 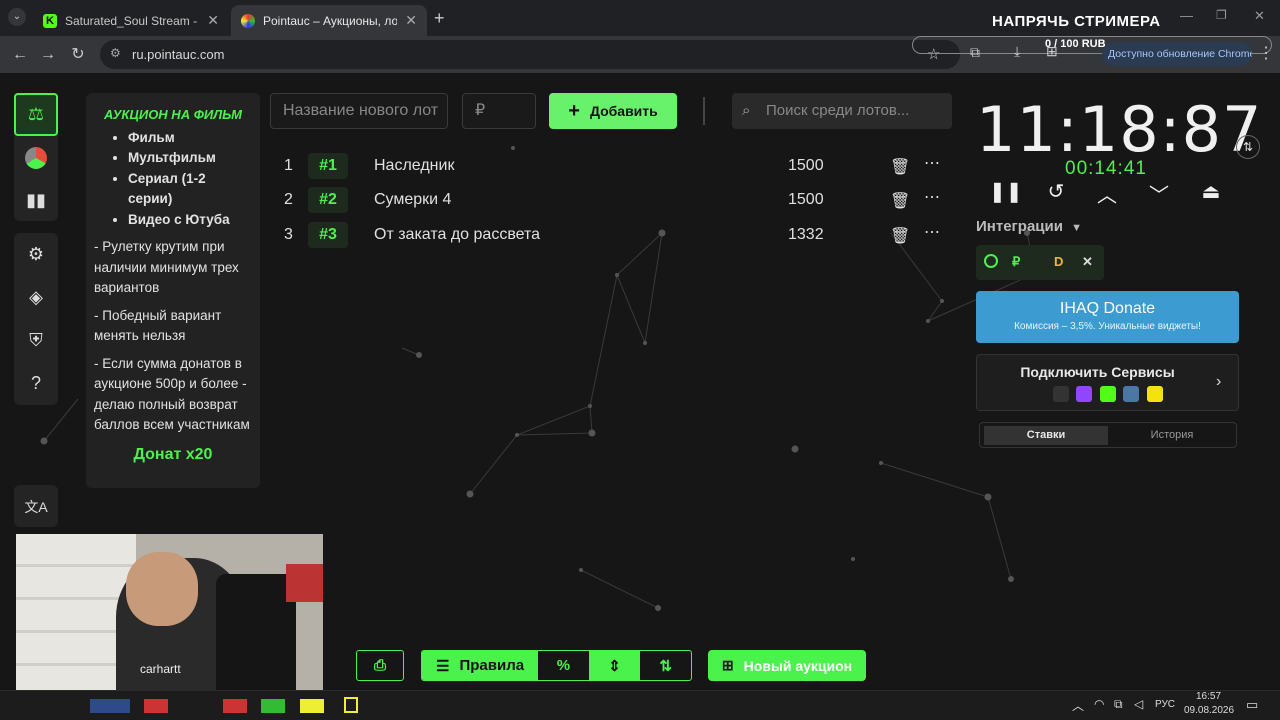 I want to click on translate-button: 文A, so click(x=36, y=506).